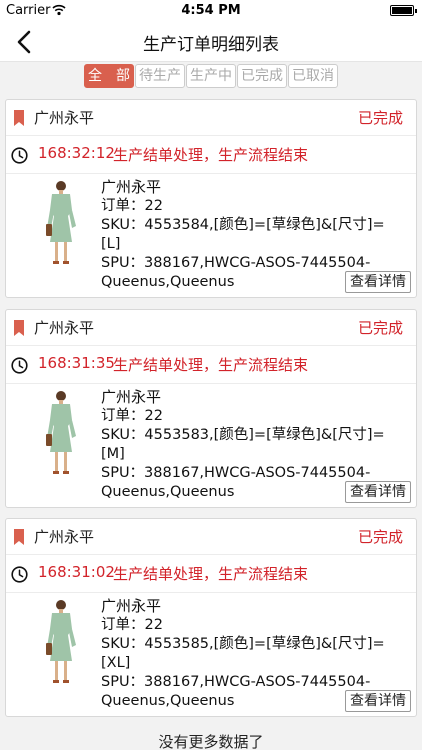 This screenshot has width=422, height=750. I want to click on elapsed-time: 168:31:35, so click(76, 363).